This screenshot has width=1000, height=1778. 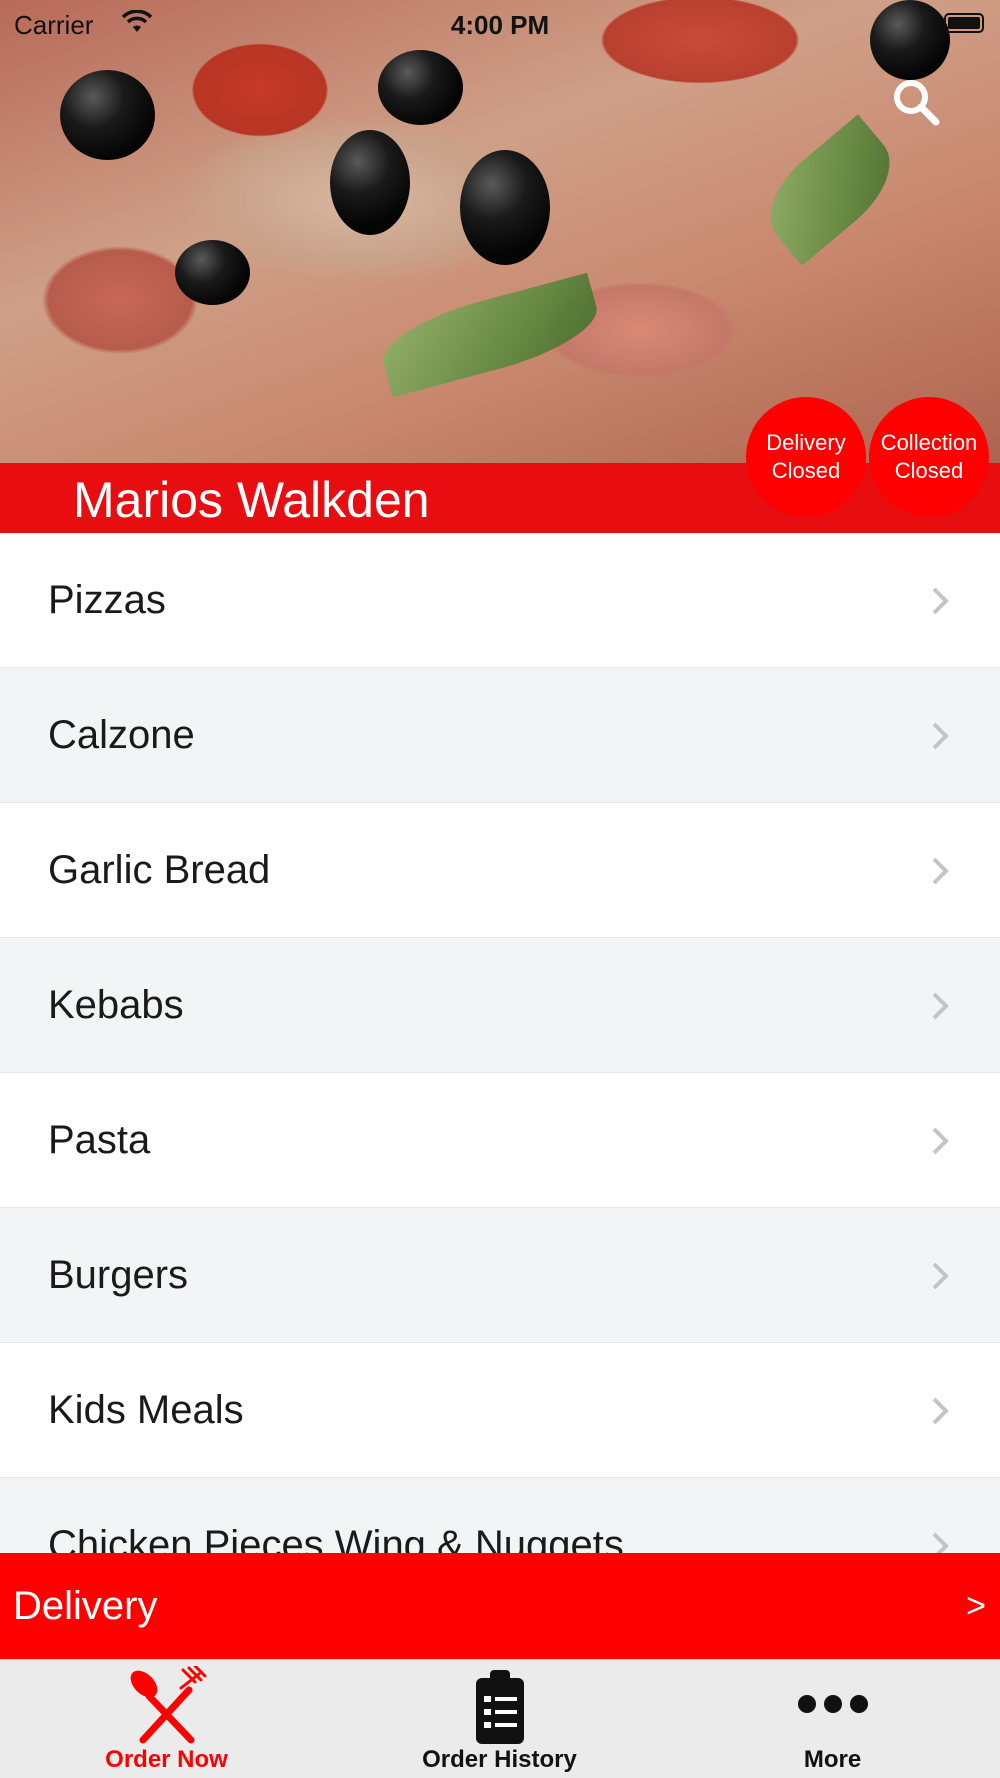 What do you see at coordinates (806, 457) in the screenshot?
I see `delivery-status-badge: Delivery Closed` at bounding box center [806, 457].